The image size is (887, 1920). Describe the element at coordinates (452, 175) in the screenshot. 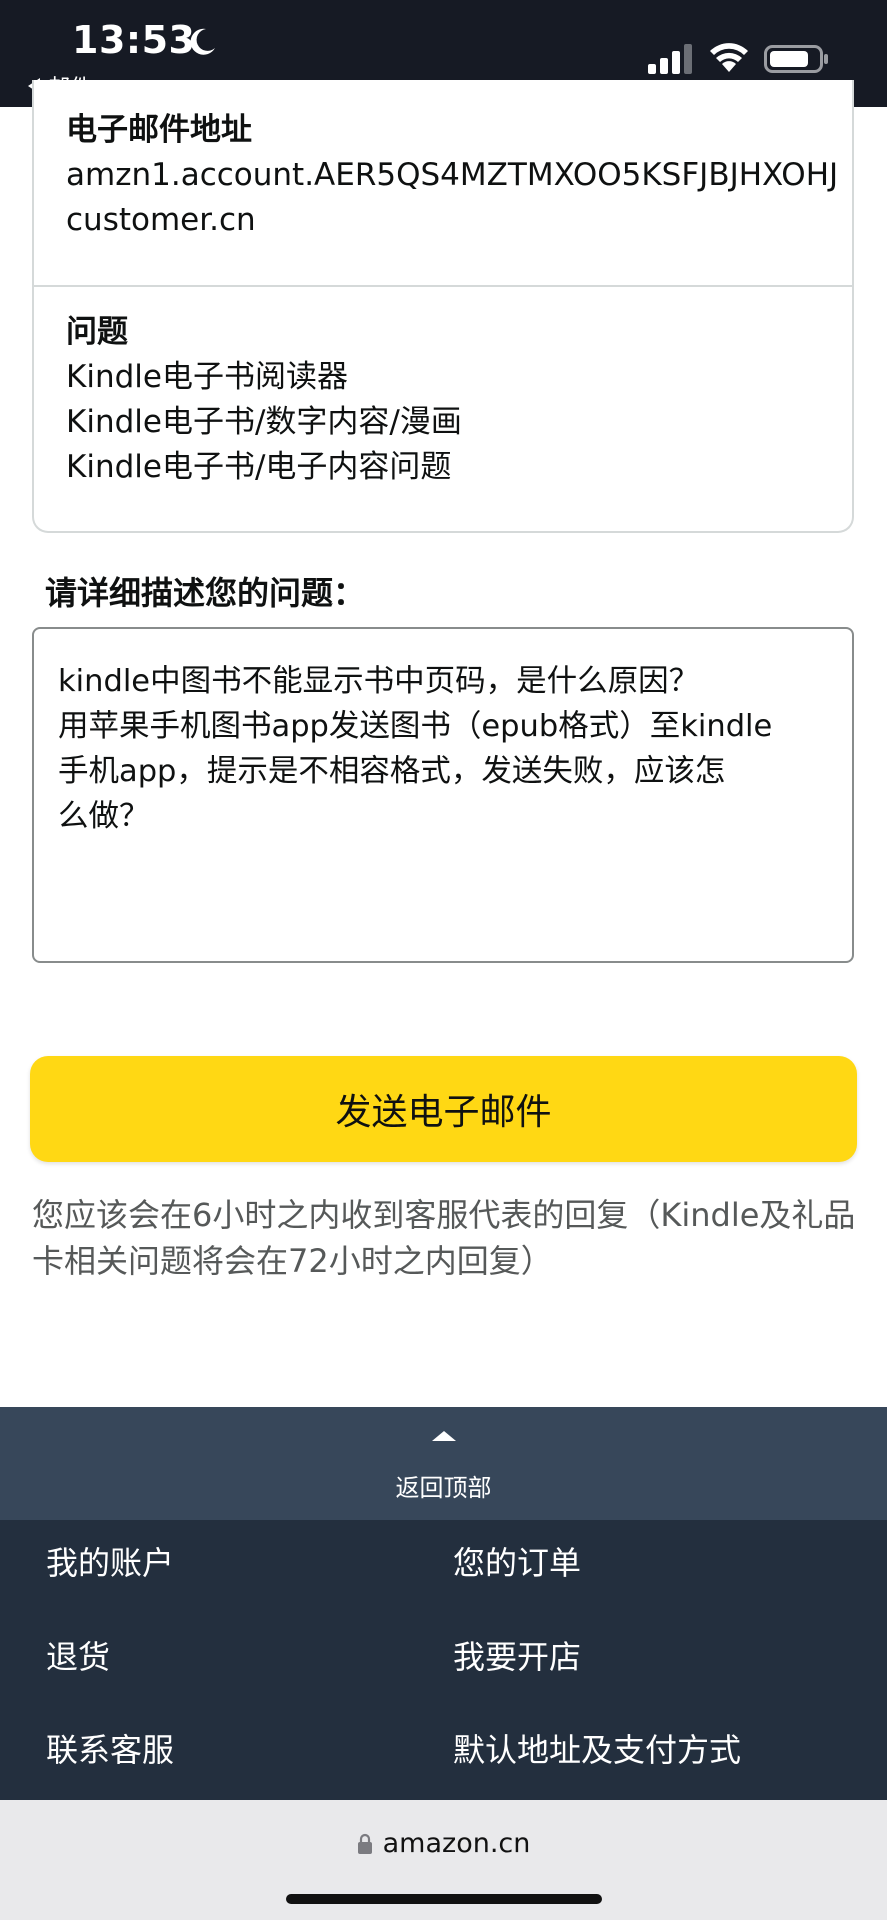

I see `email-line-1: amzn1.account.AER5QS4MZTMXOO5KSFJBJHXOHJ` at that location.